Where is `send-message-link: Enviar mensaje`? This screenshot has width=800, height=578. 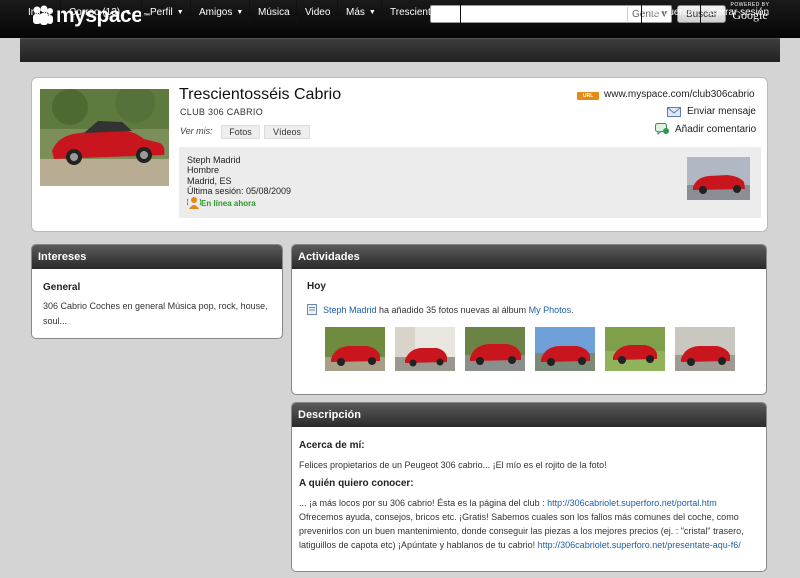
send-message-link: Enviar mensaje is located at coordinates (711, 111).